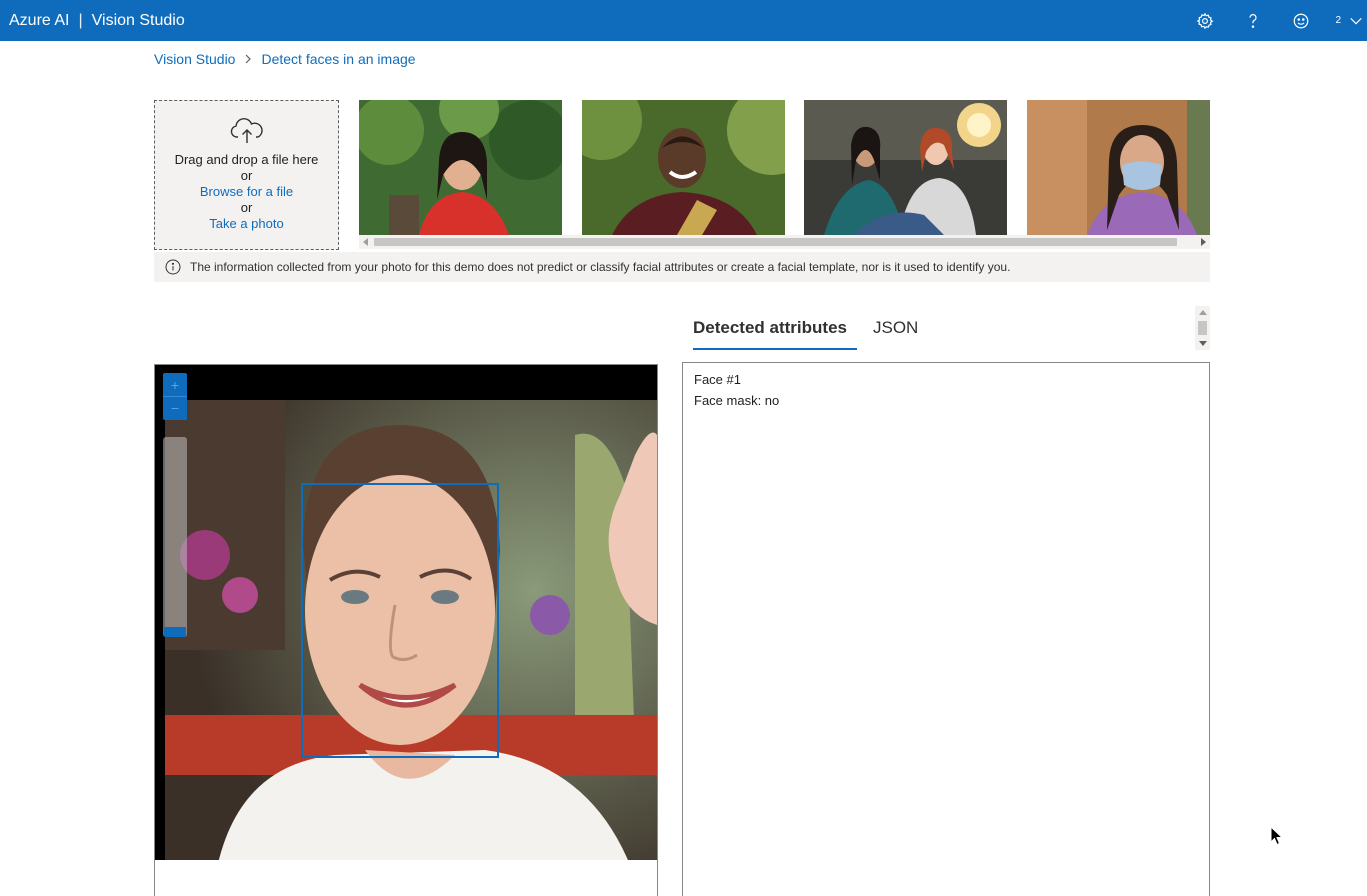 This screenshot has width=1367, height=896. I want to click on settings-icon, so click(1205, 20).